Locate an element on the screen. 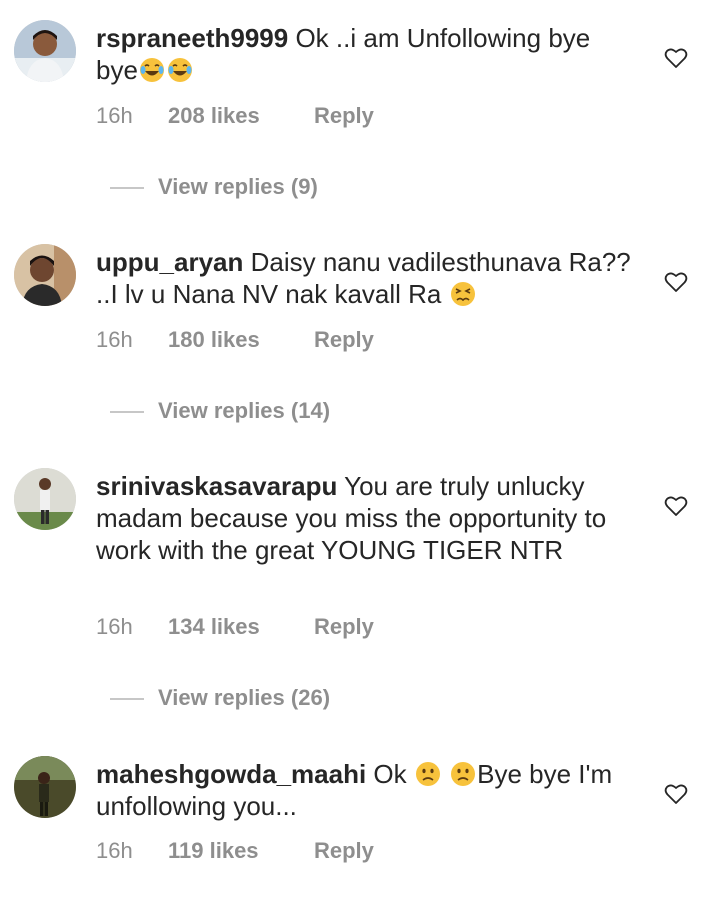 The image size is (725, 906). likes-count: 208 likes is located at coordinates (241, 116).